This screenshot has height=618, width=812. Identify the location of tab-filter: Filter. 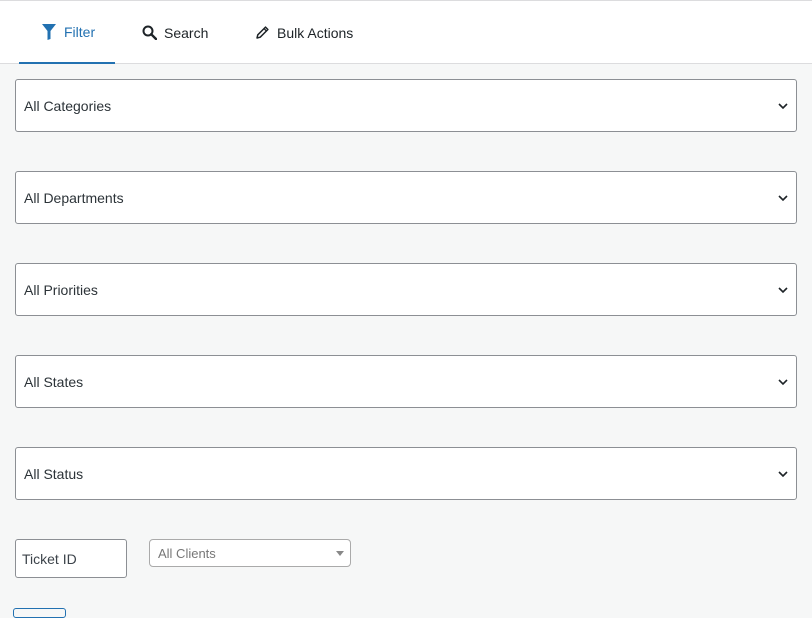
(67, 32).